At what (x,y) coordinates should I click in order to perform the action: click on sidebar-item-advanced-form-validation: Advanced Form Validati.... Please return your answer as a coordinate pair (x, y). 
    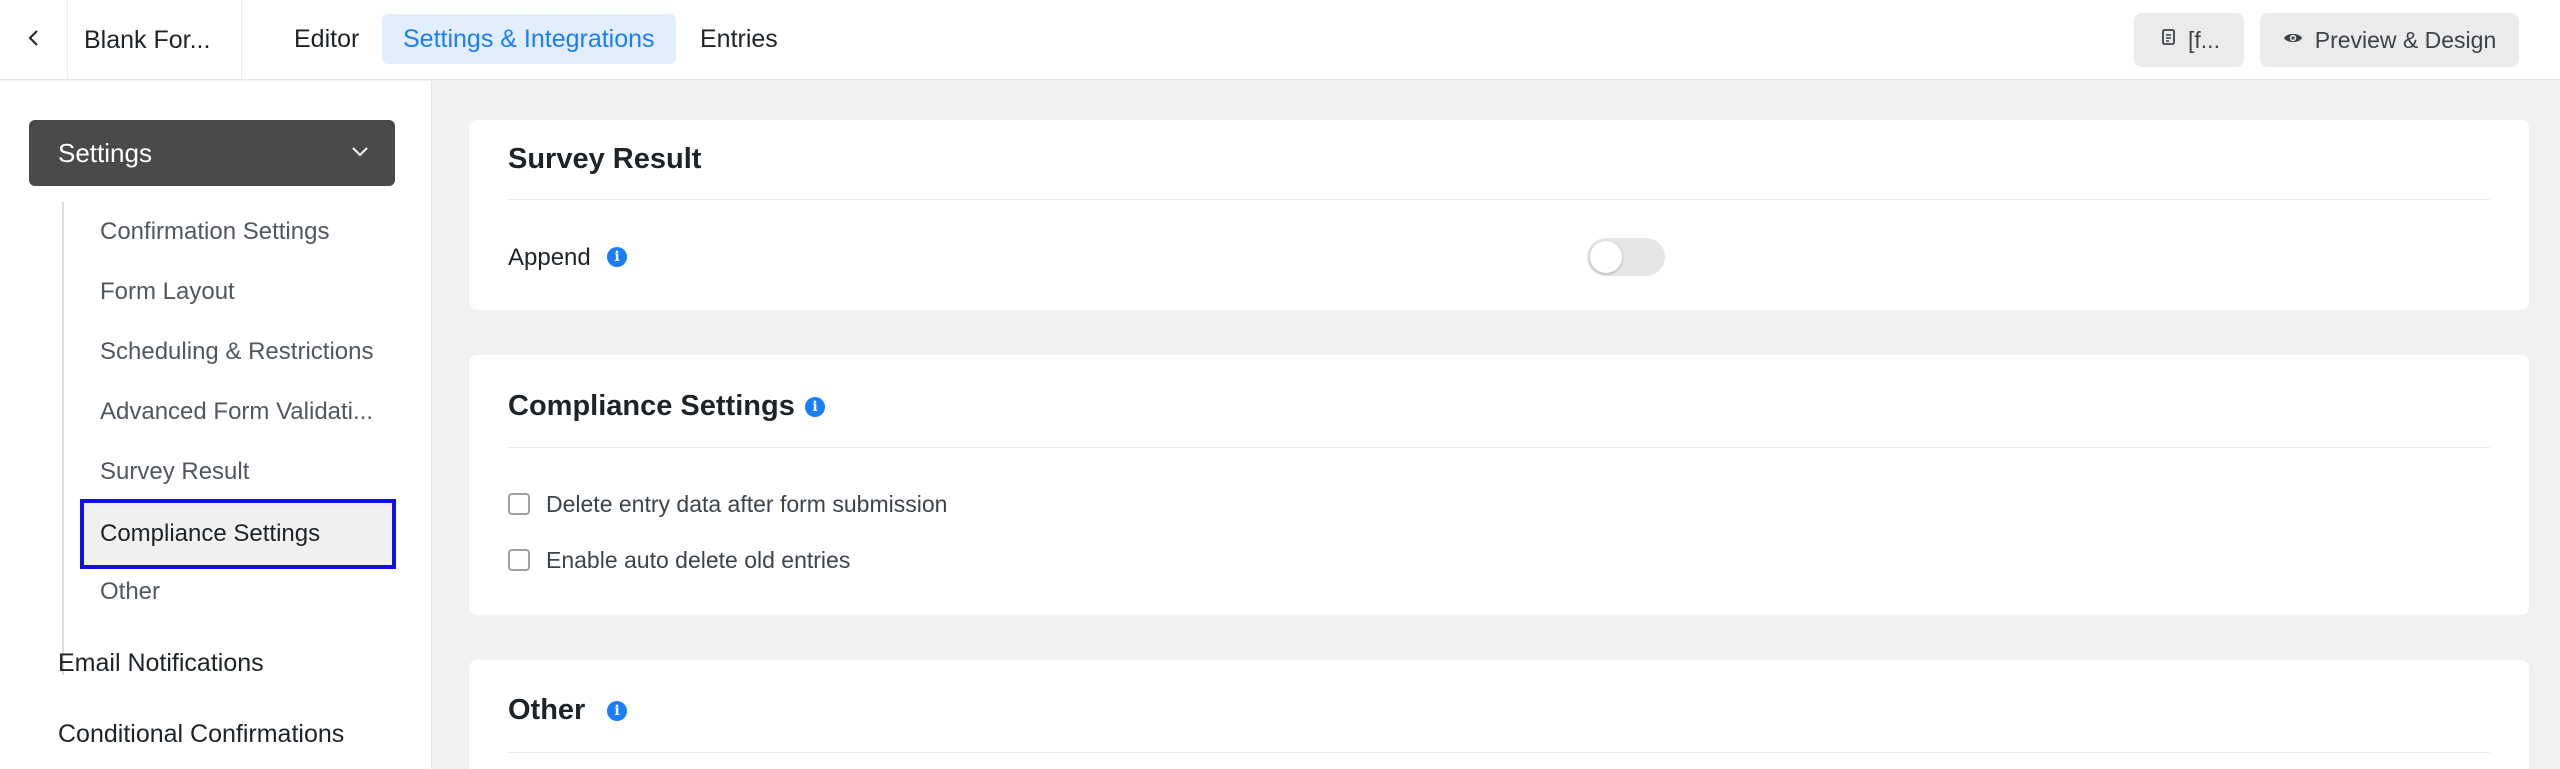
    Looking at the image, I should click on (238, 412).